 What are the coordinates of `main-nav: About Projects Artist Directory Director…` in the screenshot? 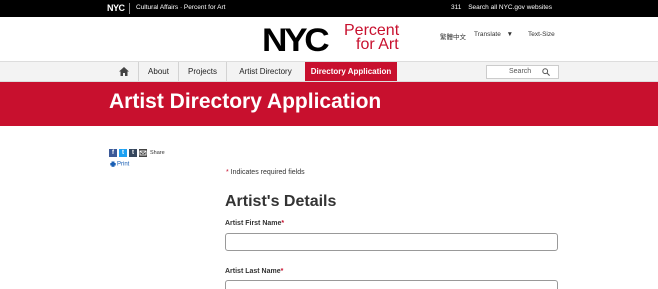 It's located at (329, 71).